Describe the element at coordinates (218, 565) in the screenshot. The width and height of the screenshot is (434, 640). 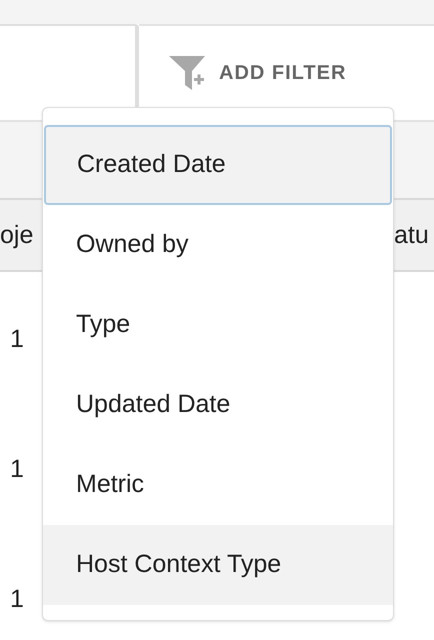
I see `menu-item: Host Context Type` at that location.